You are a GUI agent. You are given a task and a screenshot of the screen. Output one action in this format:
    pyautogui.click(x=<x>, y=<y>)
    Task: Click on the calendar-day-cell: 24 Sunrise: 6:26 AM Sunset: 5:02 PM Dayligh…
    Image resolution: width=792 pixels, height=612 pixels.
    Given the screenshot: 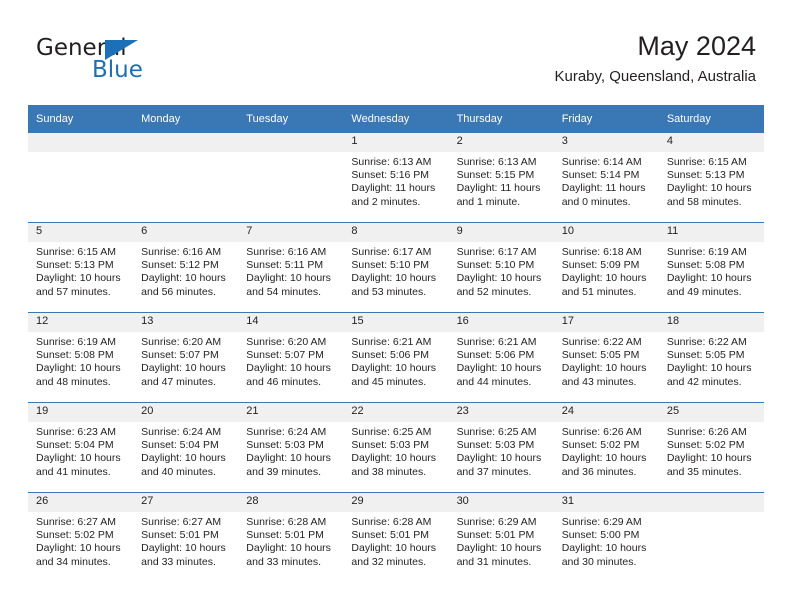 What is the action you would take?
    pyautogui.click(x=606, y=447)
    